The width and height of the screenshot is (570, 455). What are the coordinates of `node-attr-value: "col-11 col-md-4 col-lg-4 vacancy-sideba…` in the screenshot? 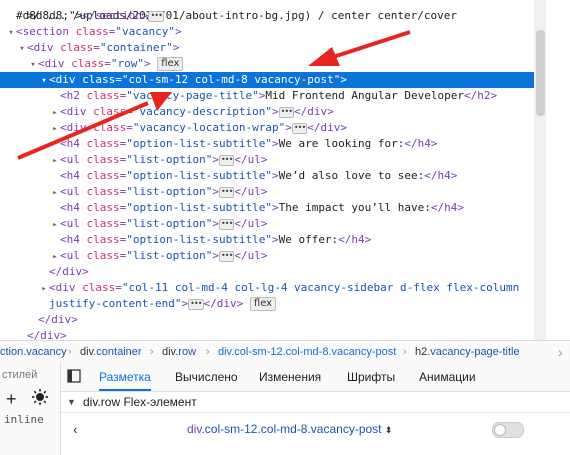 It's located at (320, 287).